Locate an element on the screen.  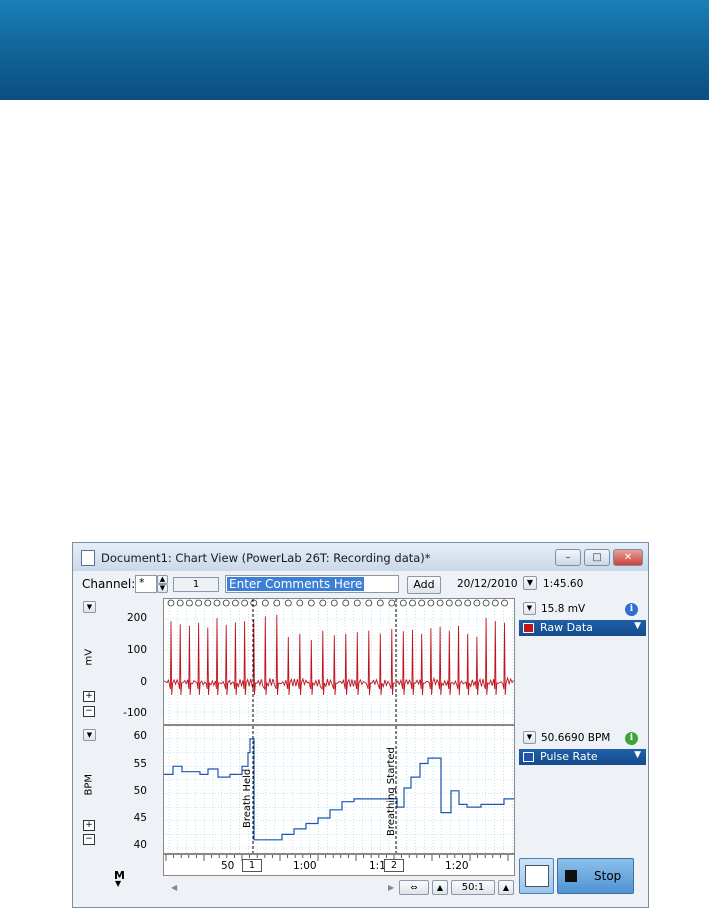
channel-down-button: ▼ is located at coordinates (162, 588).